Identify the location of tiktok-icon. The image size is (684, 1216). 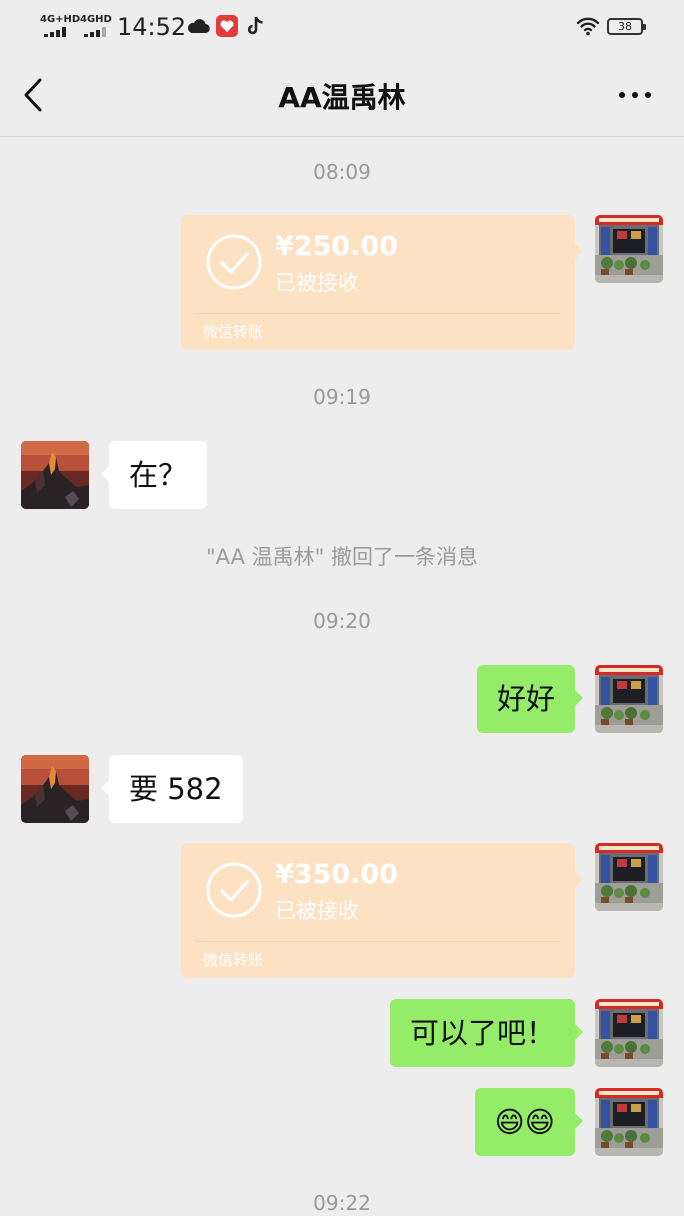
(255, 25).